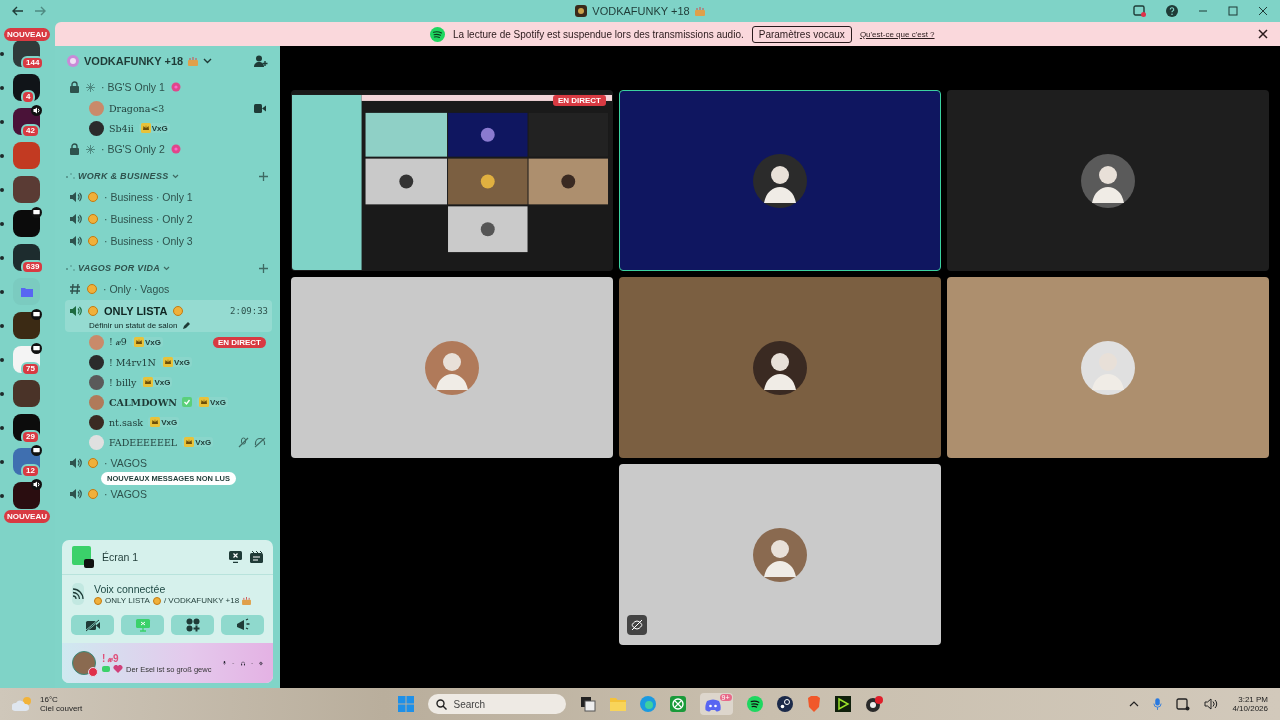  Describe the element at coordinates (897, 34) in the screenshot. I see `info-link: Qu'est-ce que c'est ?` at that location.